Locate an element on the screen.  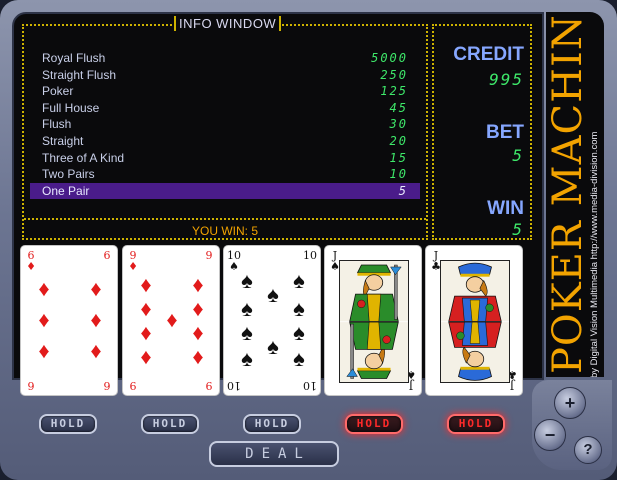
hand-payout: 10 is located at coordinates (398, 174).